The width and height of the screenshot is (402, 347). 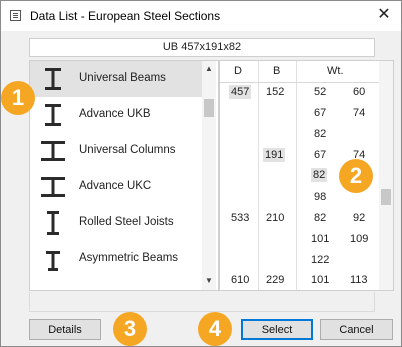 I want to click on table-cell: 457, so click(x=240, y=92).